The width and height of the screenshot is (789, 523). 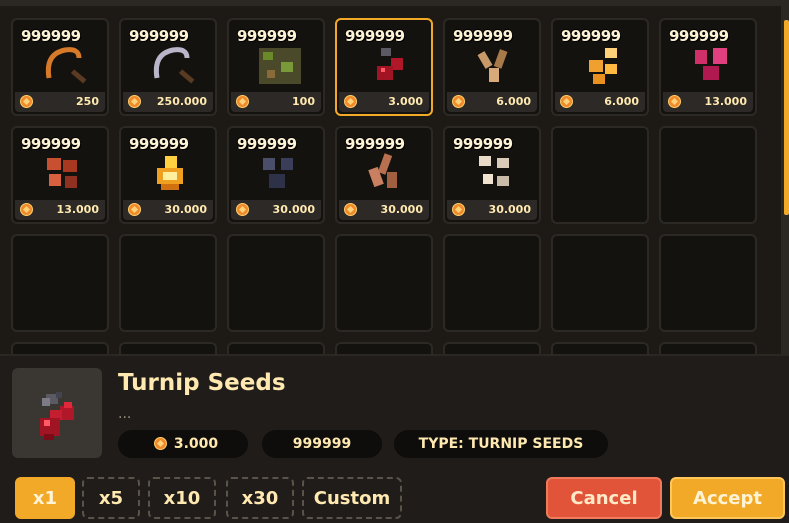 I want to click on slot-price-bar: 3.000, so click(x=384, y=102).